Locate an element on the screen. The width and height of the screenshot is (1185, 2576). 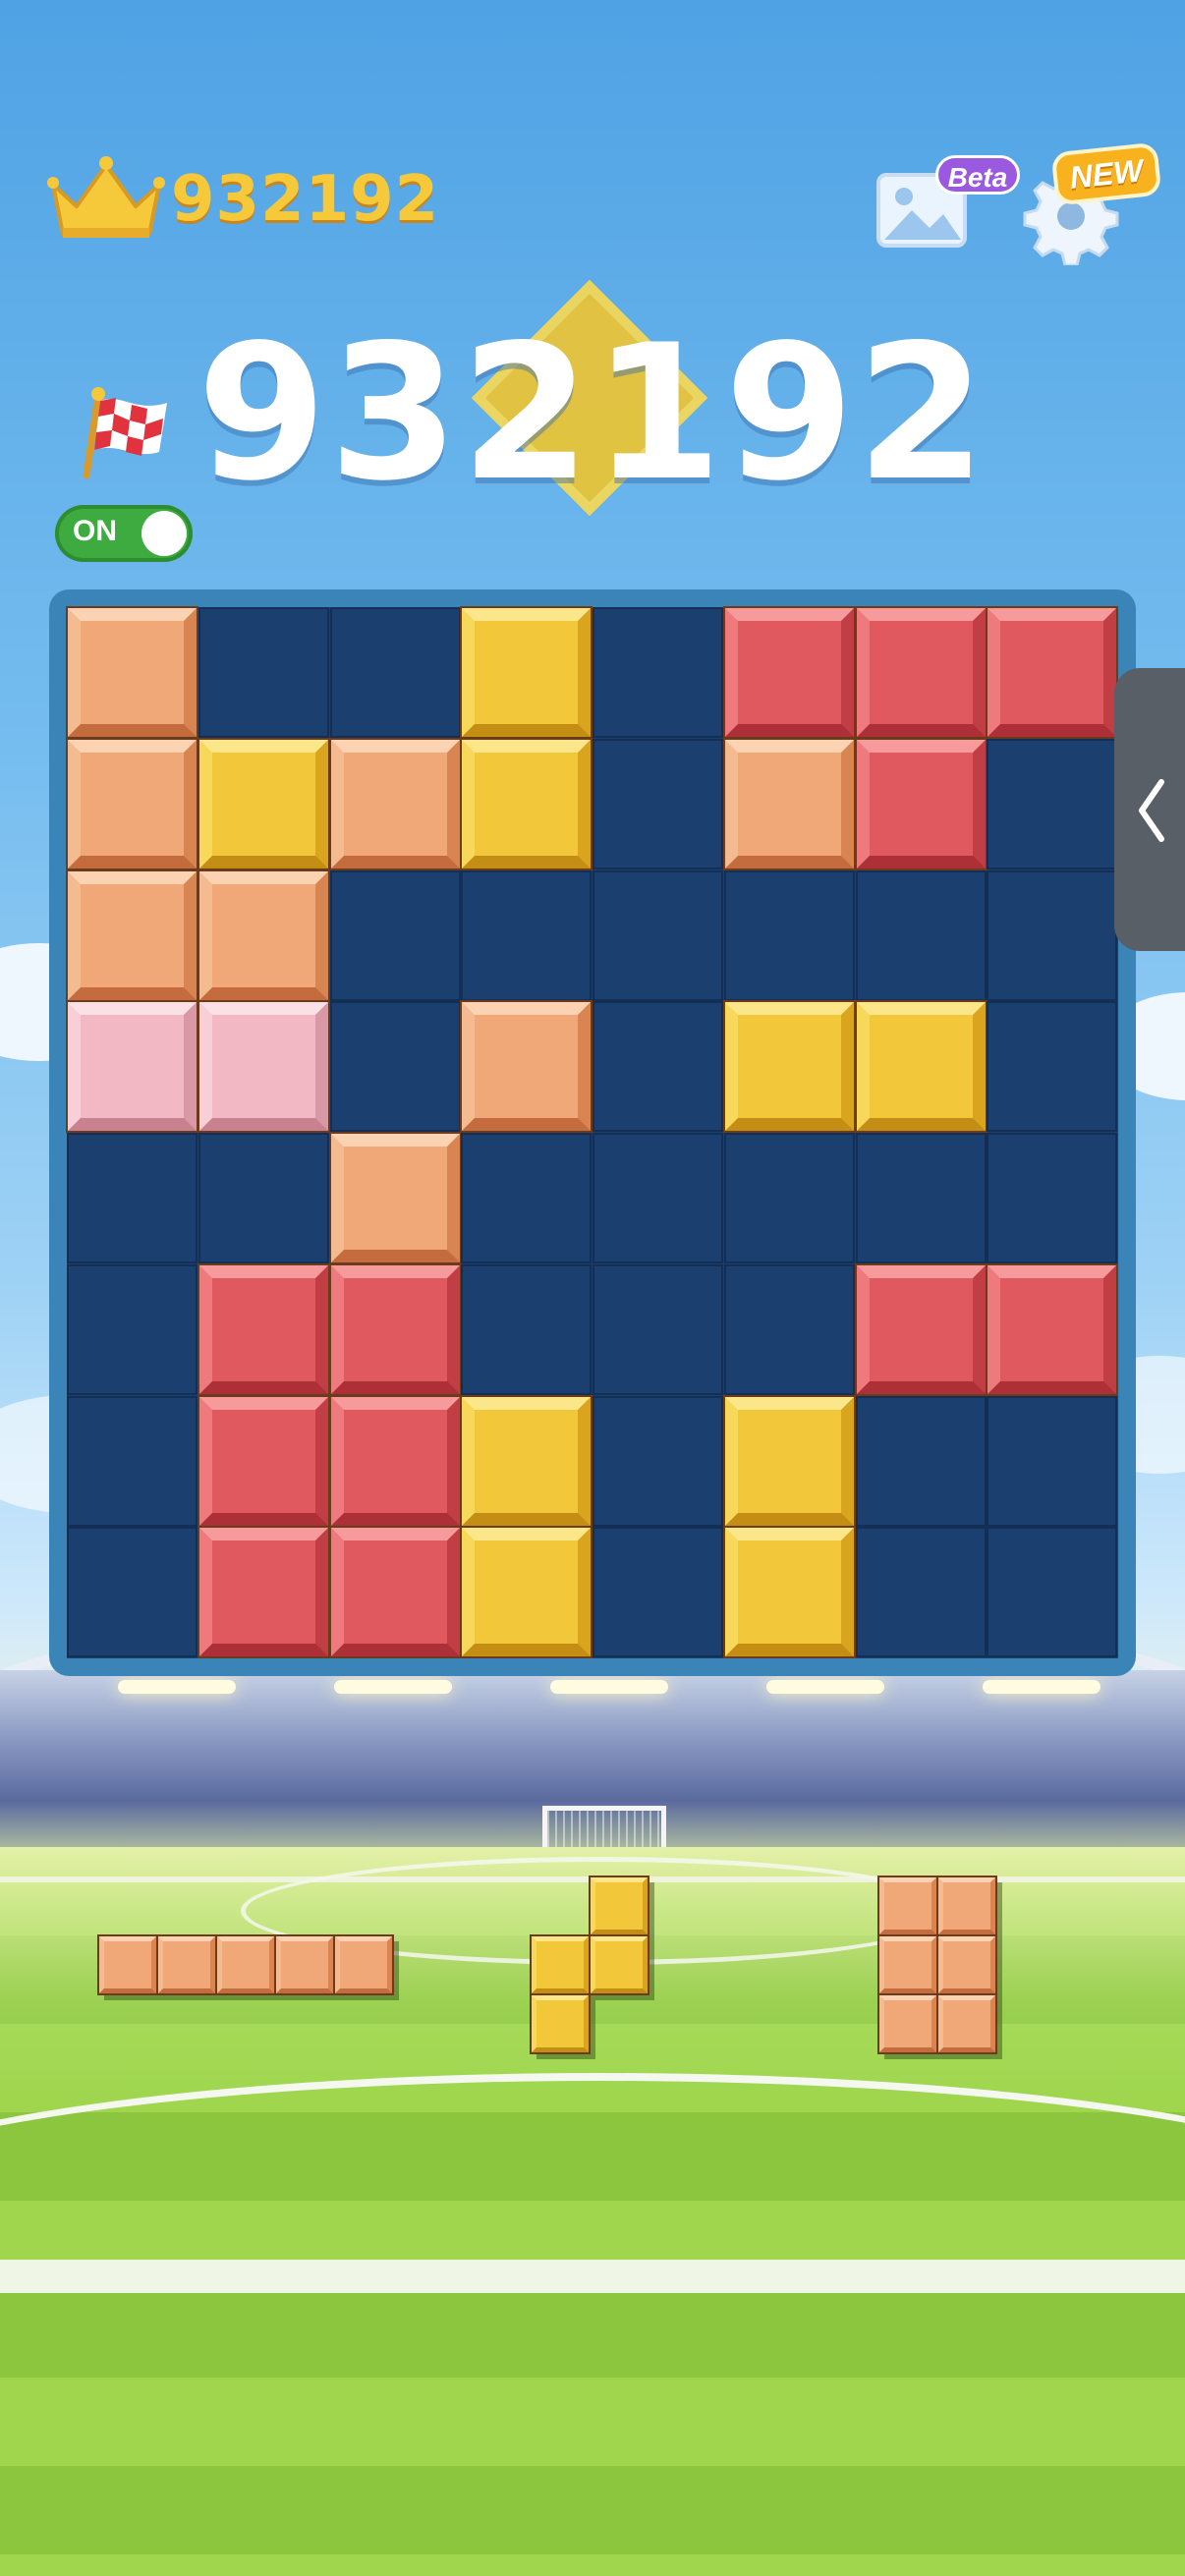
side-panel-tab is located at coordinates (1150, 809).